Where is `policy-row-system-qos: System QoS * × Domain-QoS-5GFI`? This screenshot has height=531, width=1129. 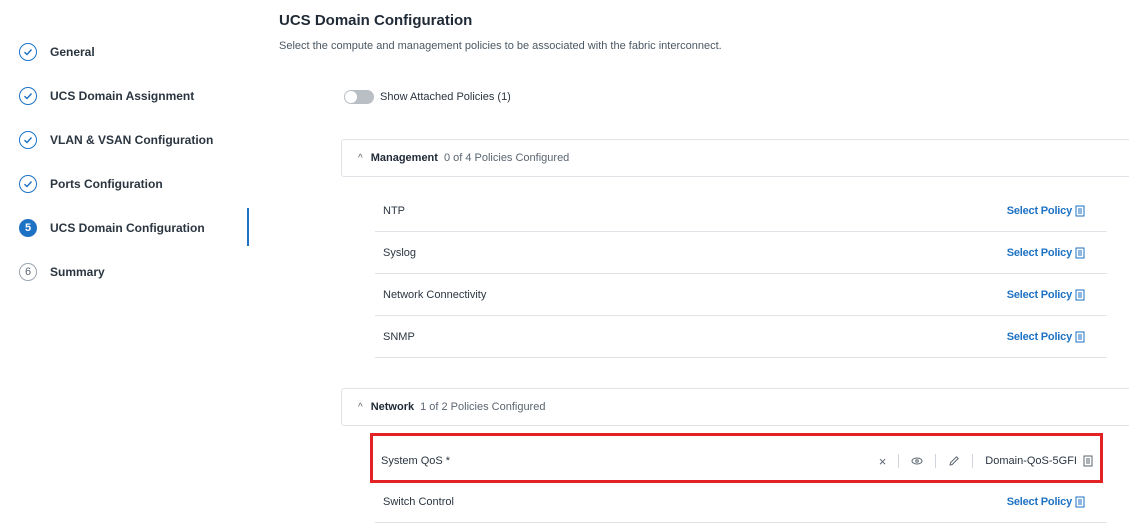
policy-row-system-qos: System QoS * × Domain-QoS-5GFI is located at coordinates (737, 461).